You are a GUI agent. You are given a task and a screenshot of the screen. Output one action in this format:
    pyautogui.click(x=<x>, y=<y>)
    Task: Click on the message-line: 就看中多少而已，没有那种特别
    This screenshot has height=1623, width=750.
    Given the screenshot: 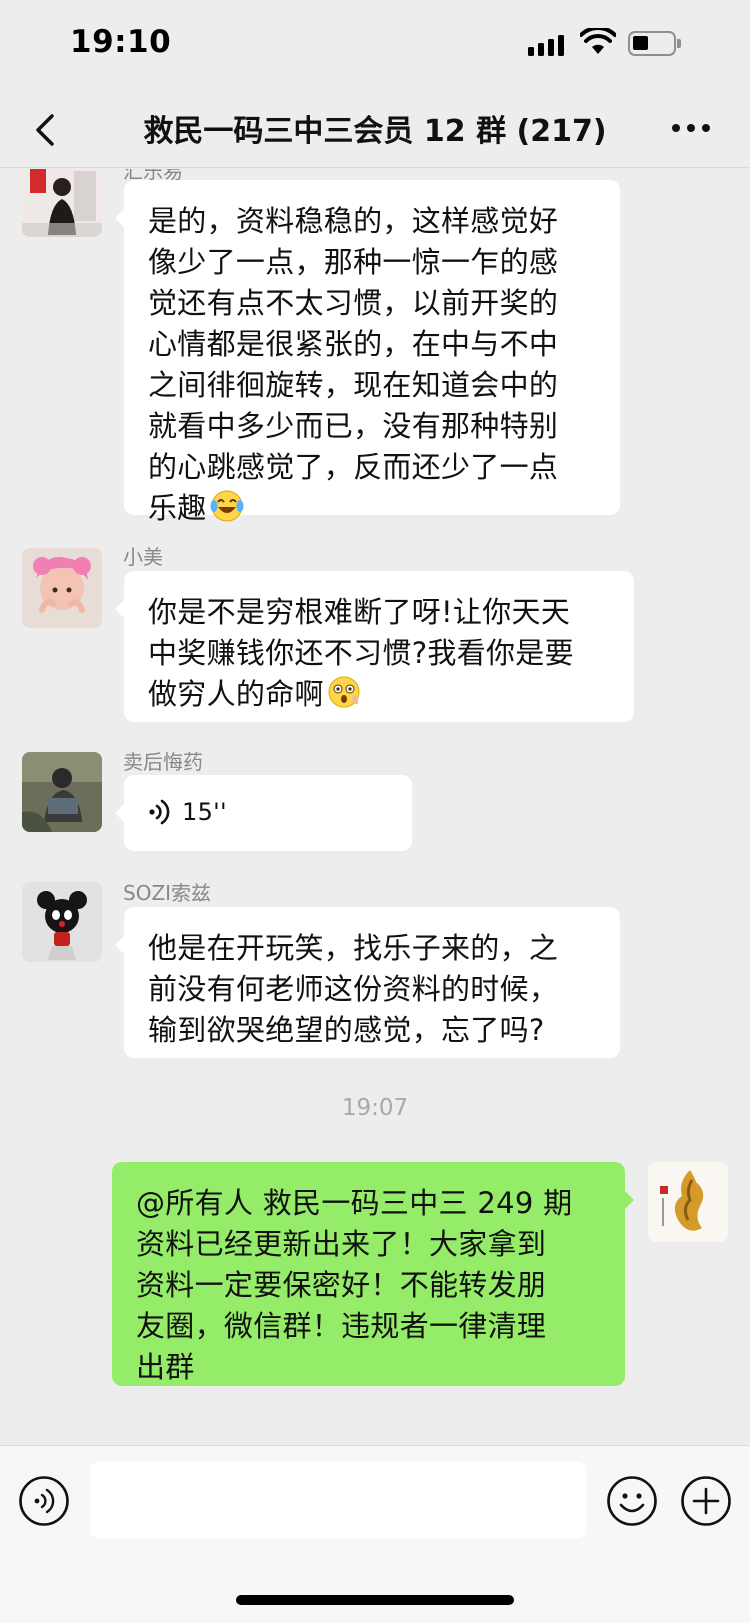 What is the action you would take?
    pyautogui.click(x=353, y=426)
    